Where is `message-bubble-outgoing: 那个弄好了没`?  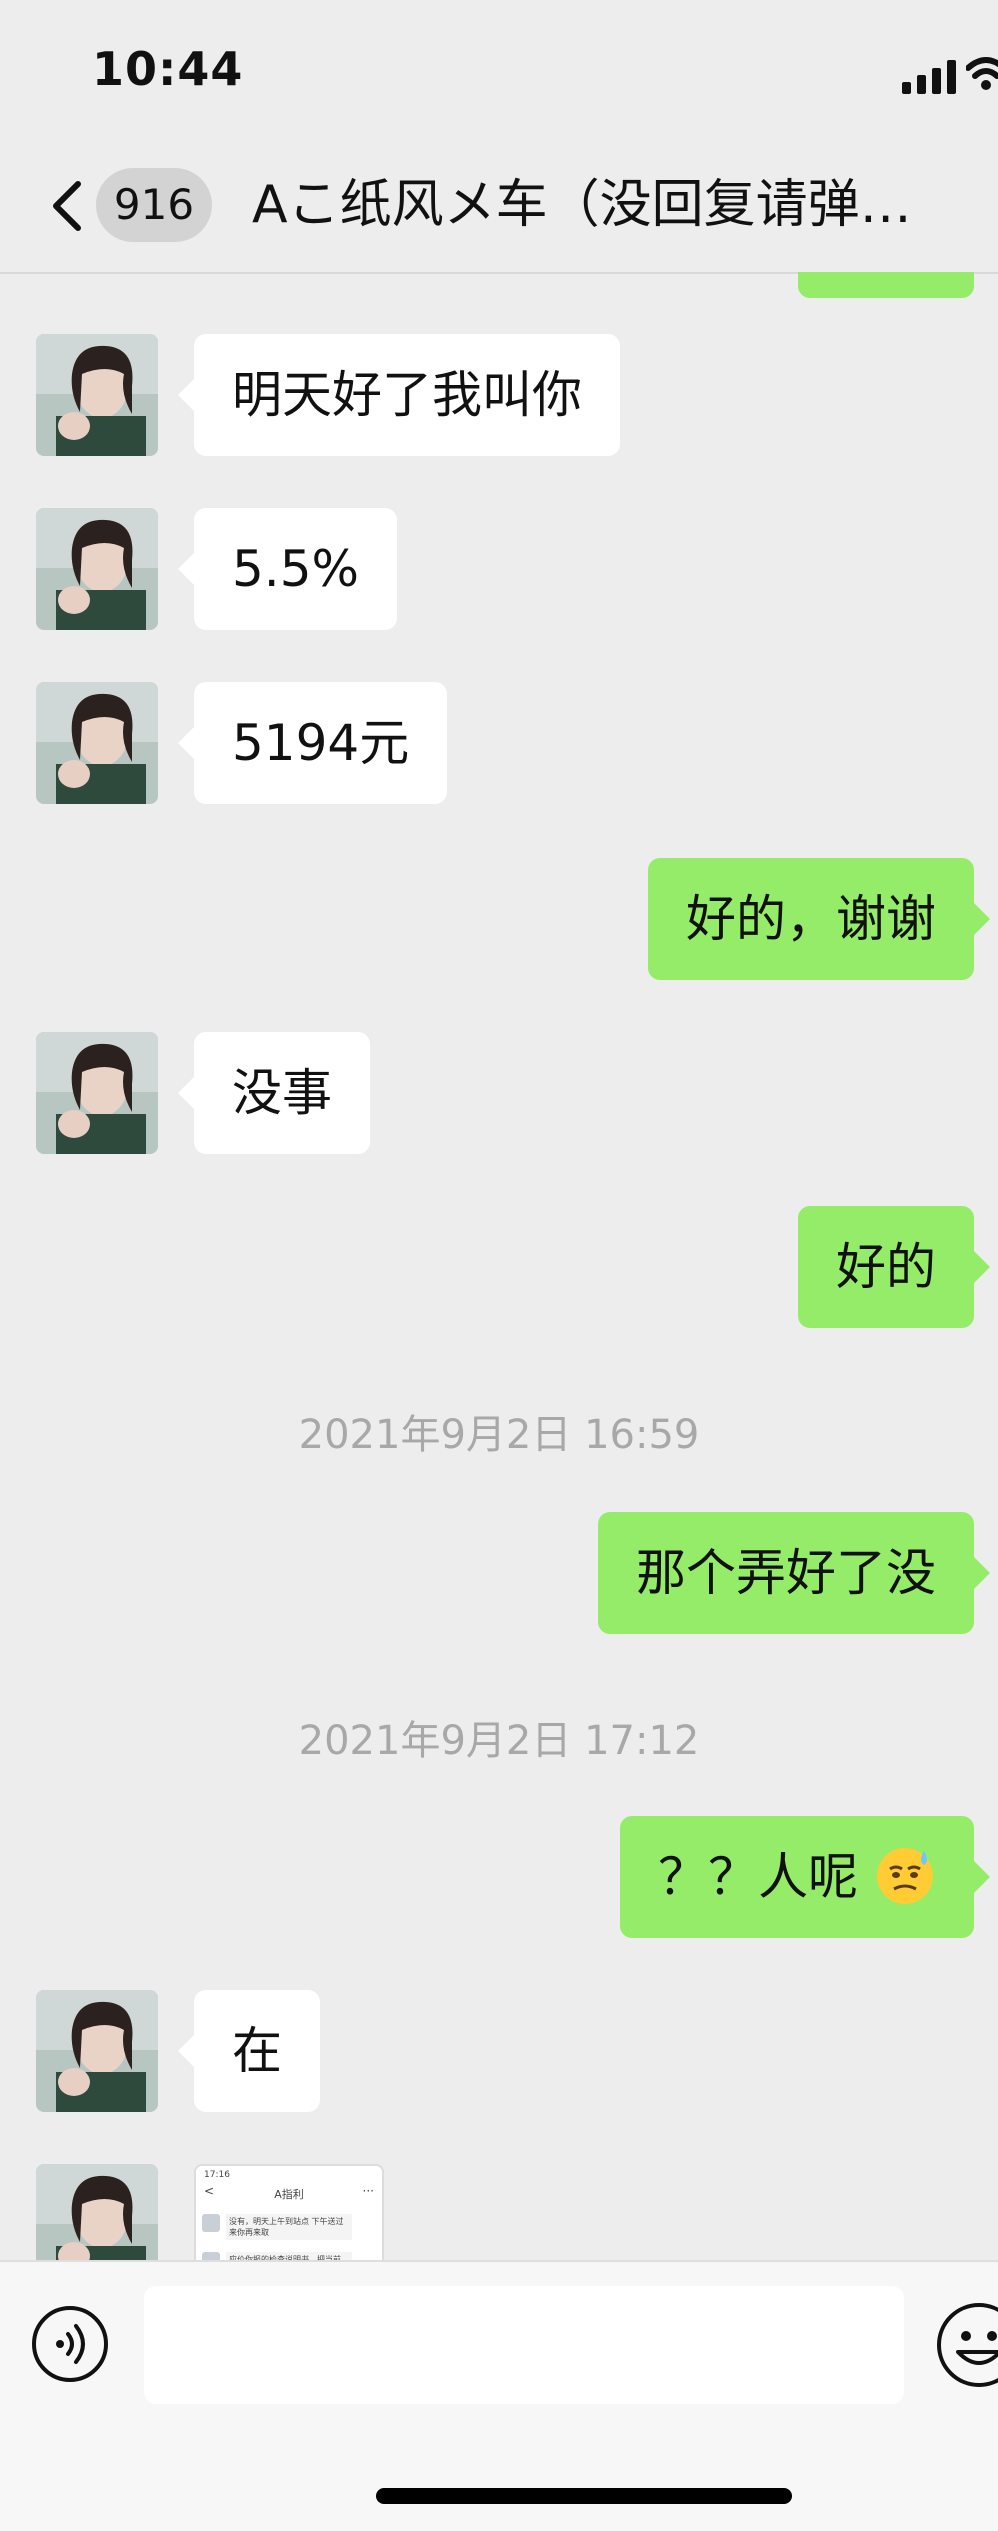 message-bubble-outgoing: 那个弄好了没 is located at coordinates (794, 1573).